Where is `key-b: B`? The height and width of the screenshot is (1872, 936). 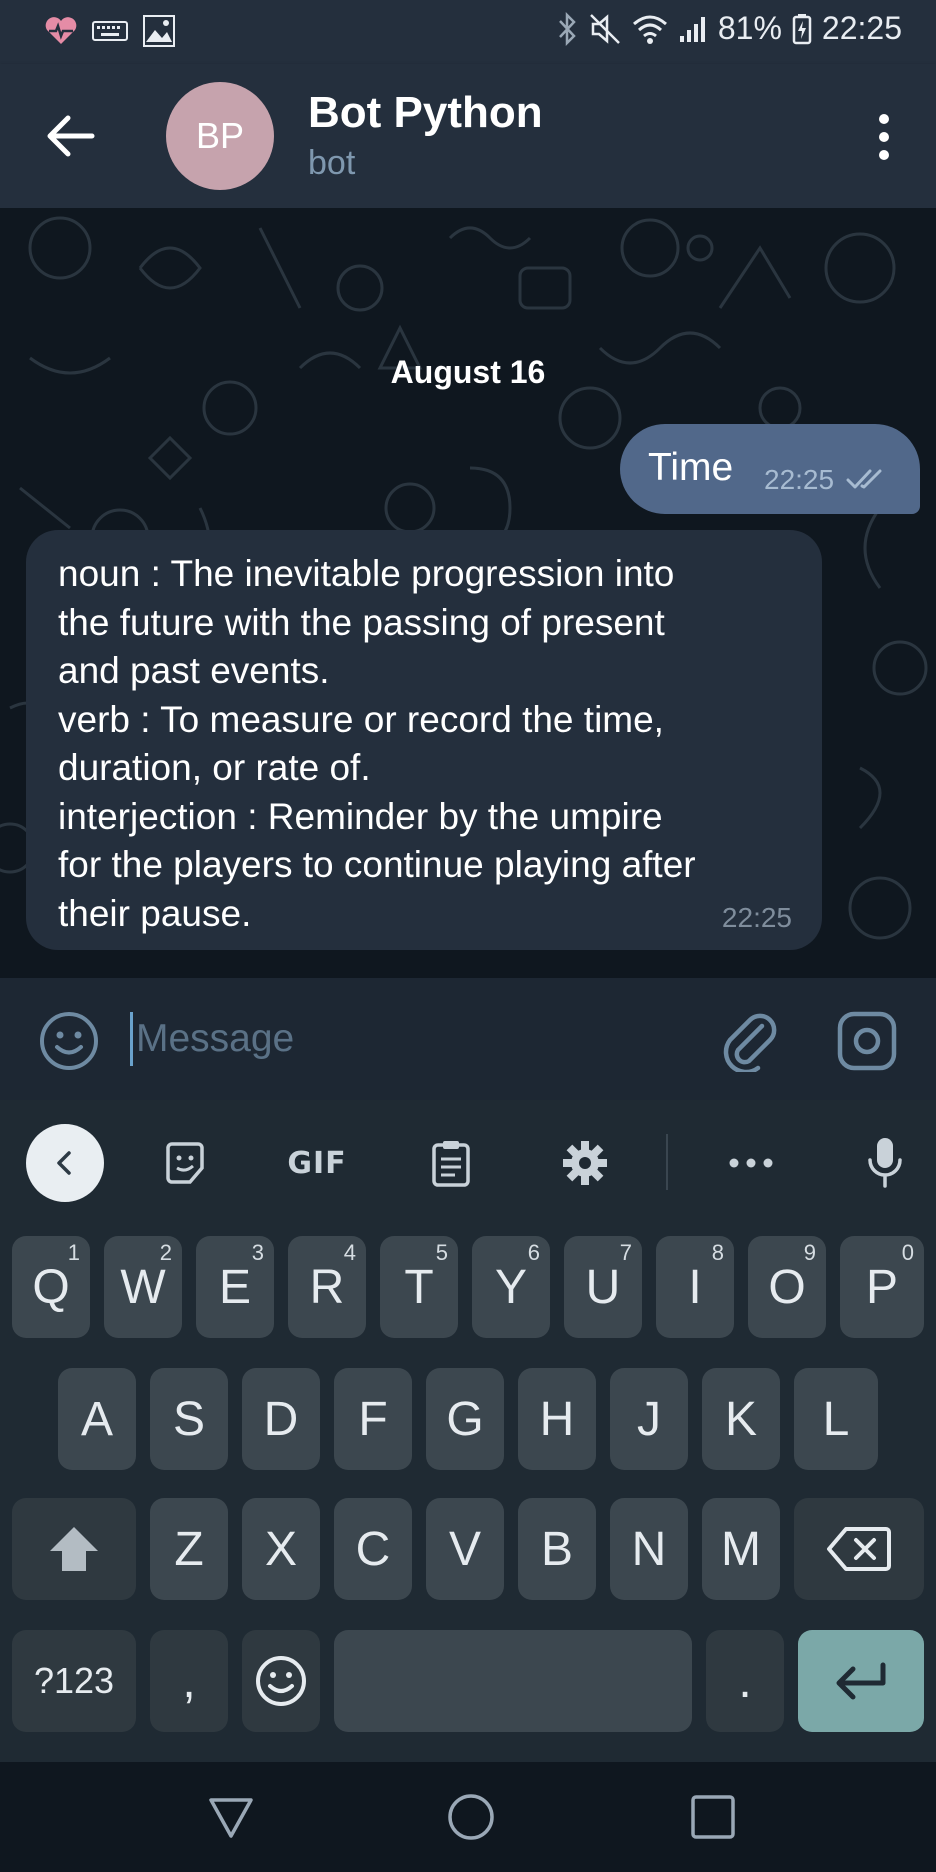
key-b: B is located at coordinates (557, 1549).